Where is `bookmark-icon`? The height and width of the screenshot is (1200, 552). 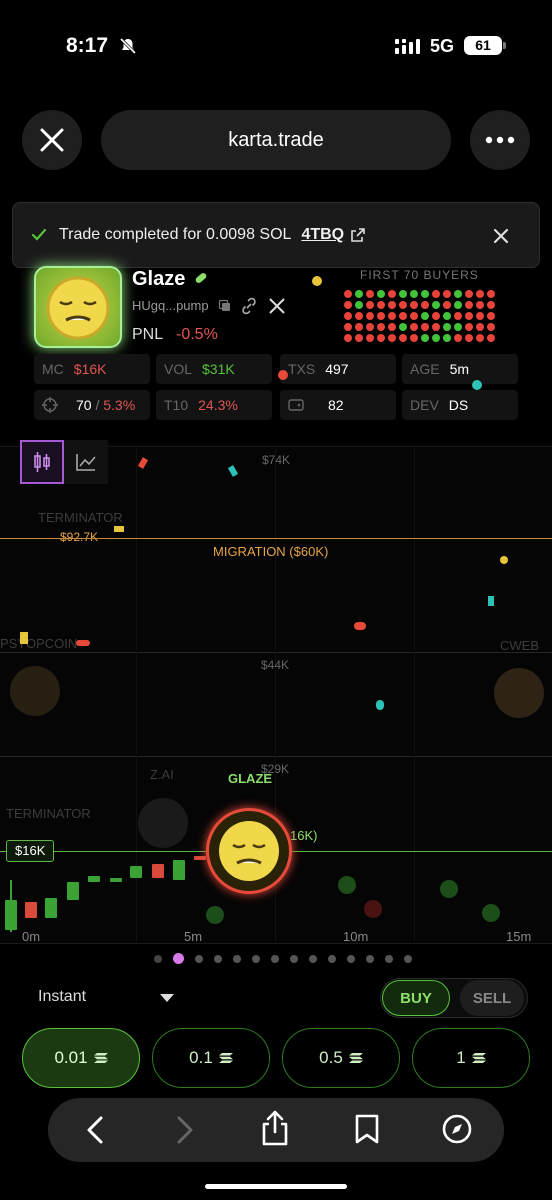
bookmark-icon is located at coordinates (367, 1129).